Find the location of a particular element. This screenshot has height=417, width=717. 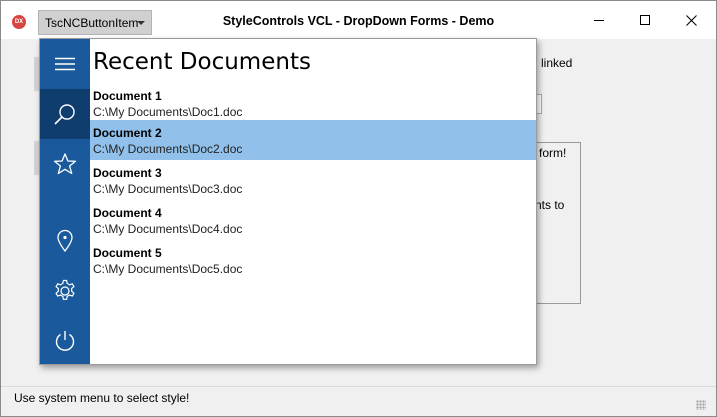

background-panel: form! nts to is located at coordinates (556, 223).